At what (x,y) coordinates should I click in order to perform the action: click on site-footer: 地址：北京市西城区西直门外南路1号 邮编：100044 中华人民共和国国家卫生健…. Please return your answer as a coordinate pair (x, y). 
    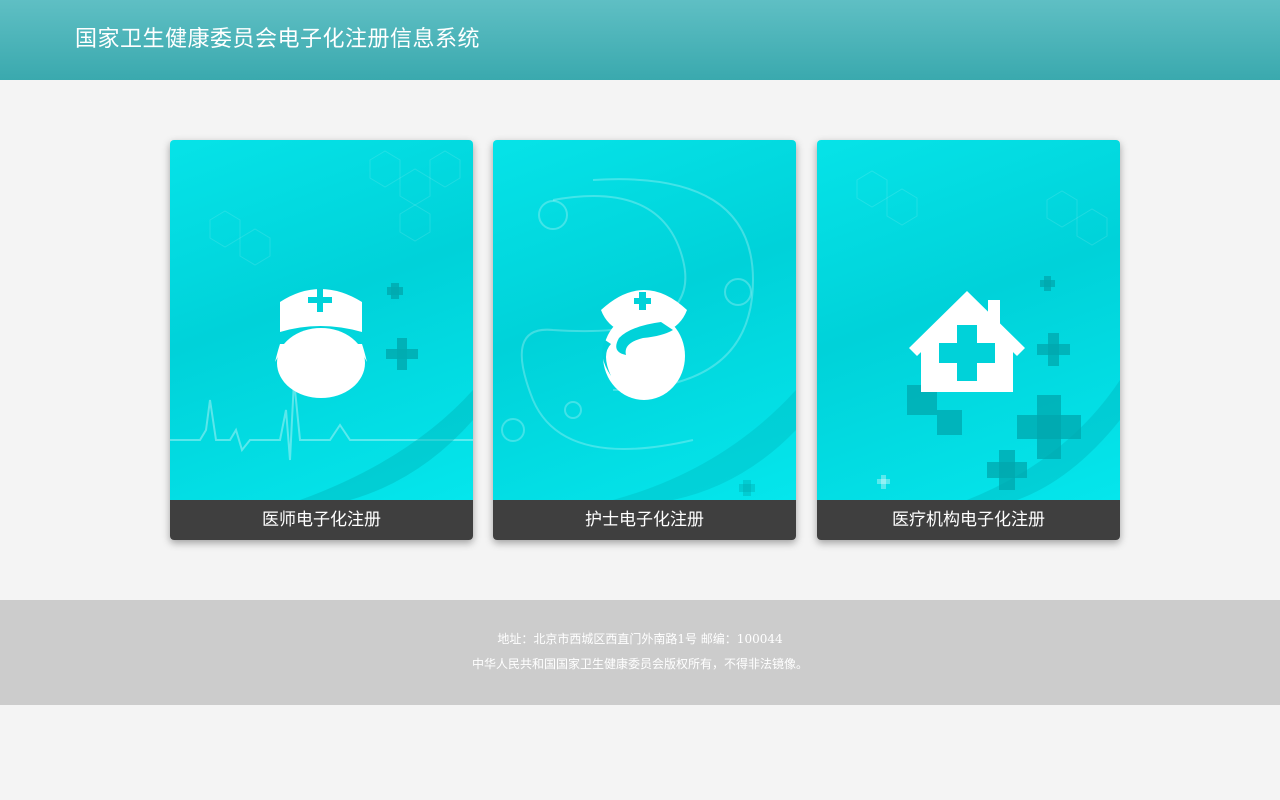
    Looking at the image, I should click on (640, 652).